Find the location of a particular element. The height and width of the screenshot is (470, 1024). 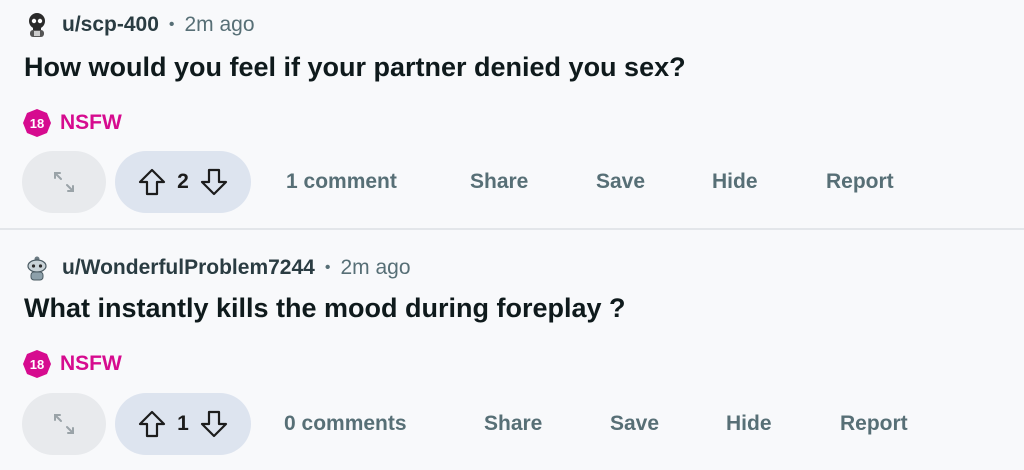

post-meta: u/scp-400 • 2m ago is located at coordinates (139, 25).